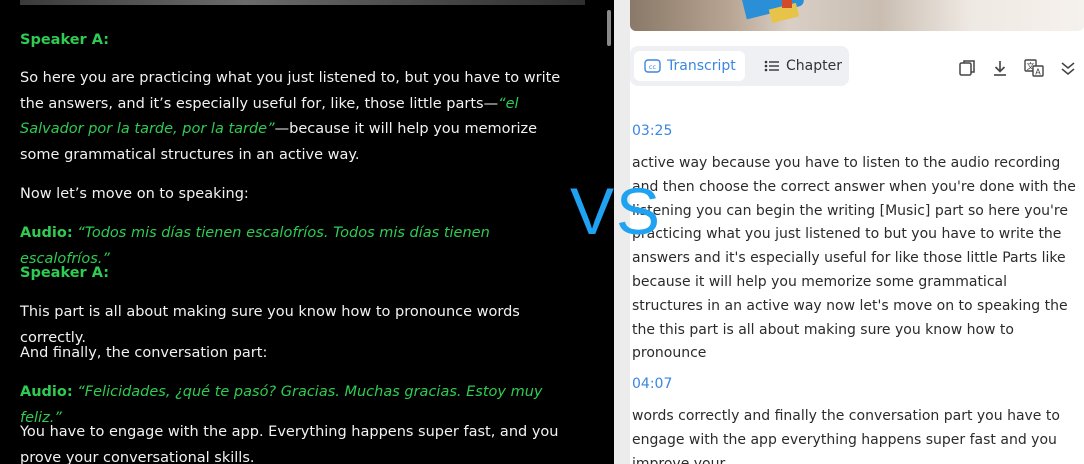 The image size is (1084, 464). I want to click on scrollbar-thumb, so click(609, 28).